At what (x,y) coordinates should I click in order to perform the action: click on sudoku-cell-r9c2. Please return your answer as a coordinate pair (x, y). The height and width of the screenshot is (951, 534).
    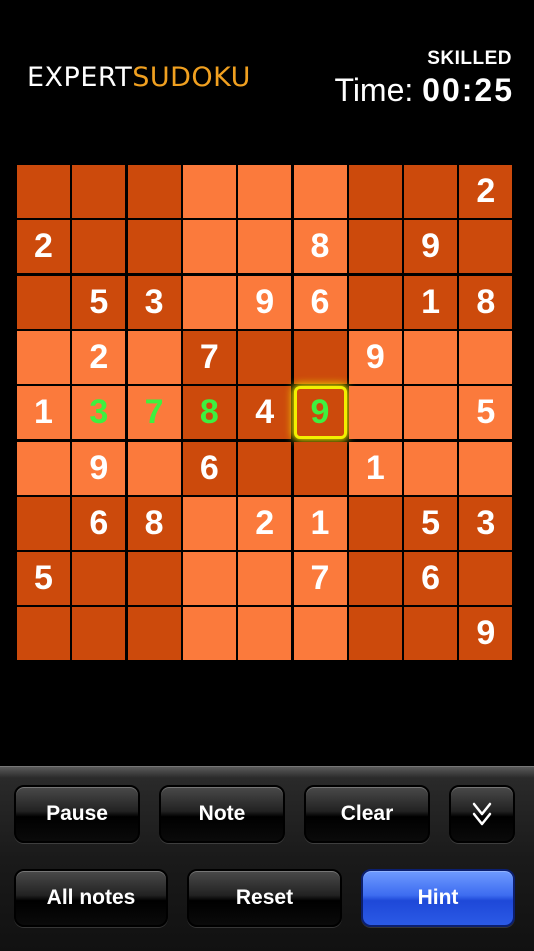
    Looking at the image, I should click on (99, 634).